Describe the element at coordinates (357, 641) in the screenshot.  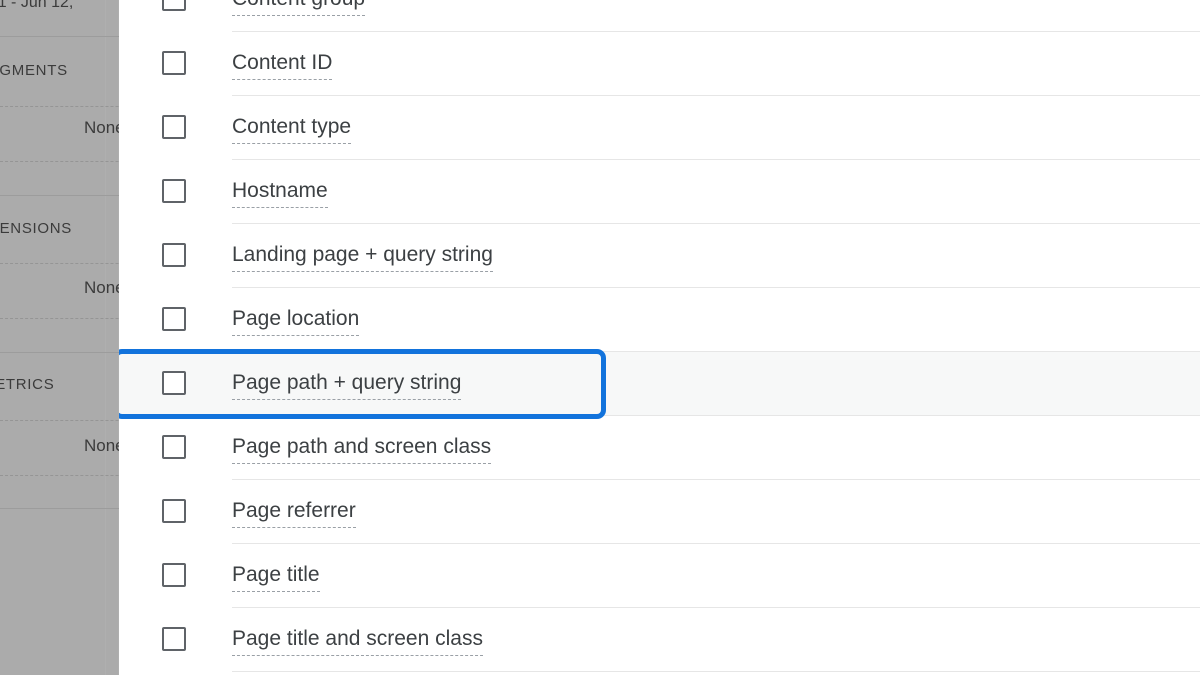
I see `dimension-option-label: Page title and screen class` at that location.